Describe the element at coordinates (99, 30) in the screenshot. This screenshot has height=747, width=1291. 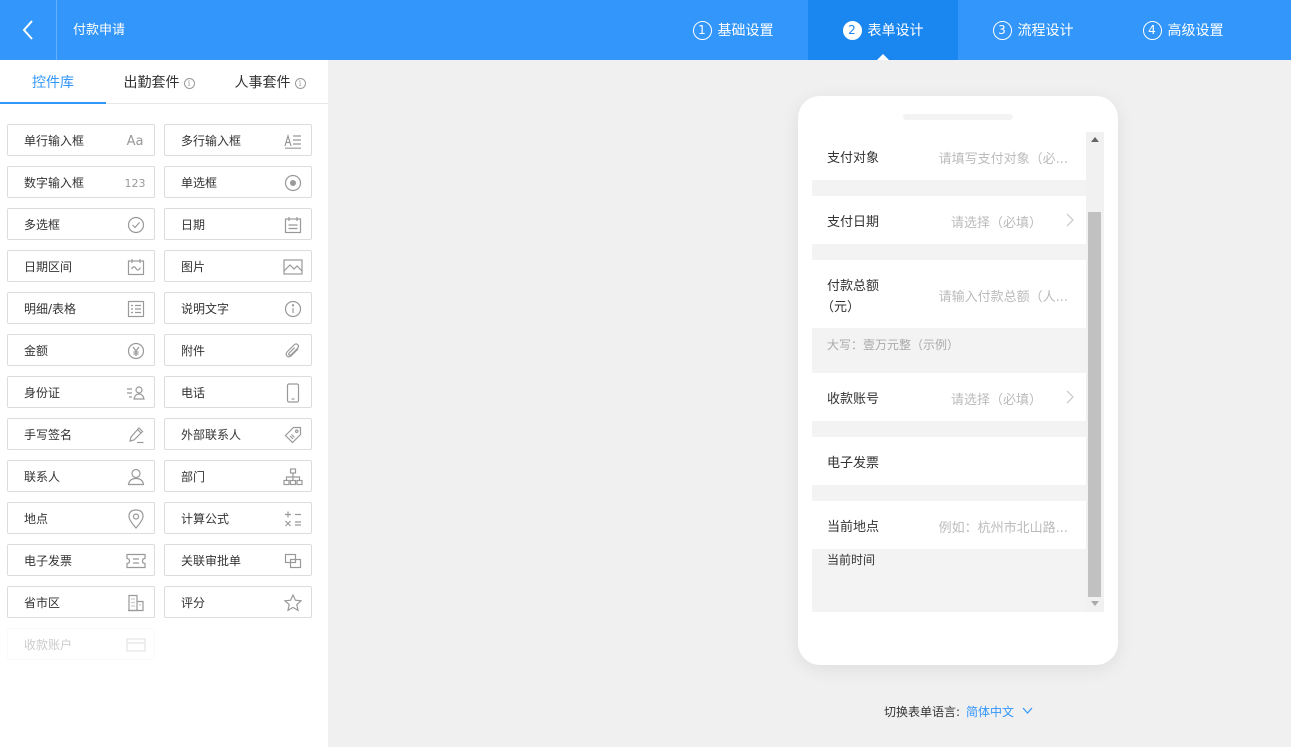
I see `app-title: 付款申请` at that location.